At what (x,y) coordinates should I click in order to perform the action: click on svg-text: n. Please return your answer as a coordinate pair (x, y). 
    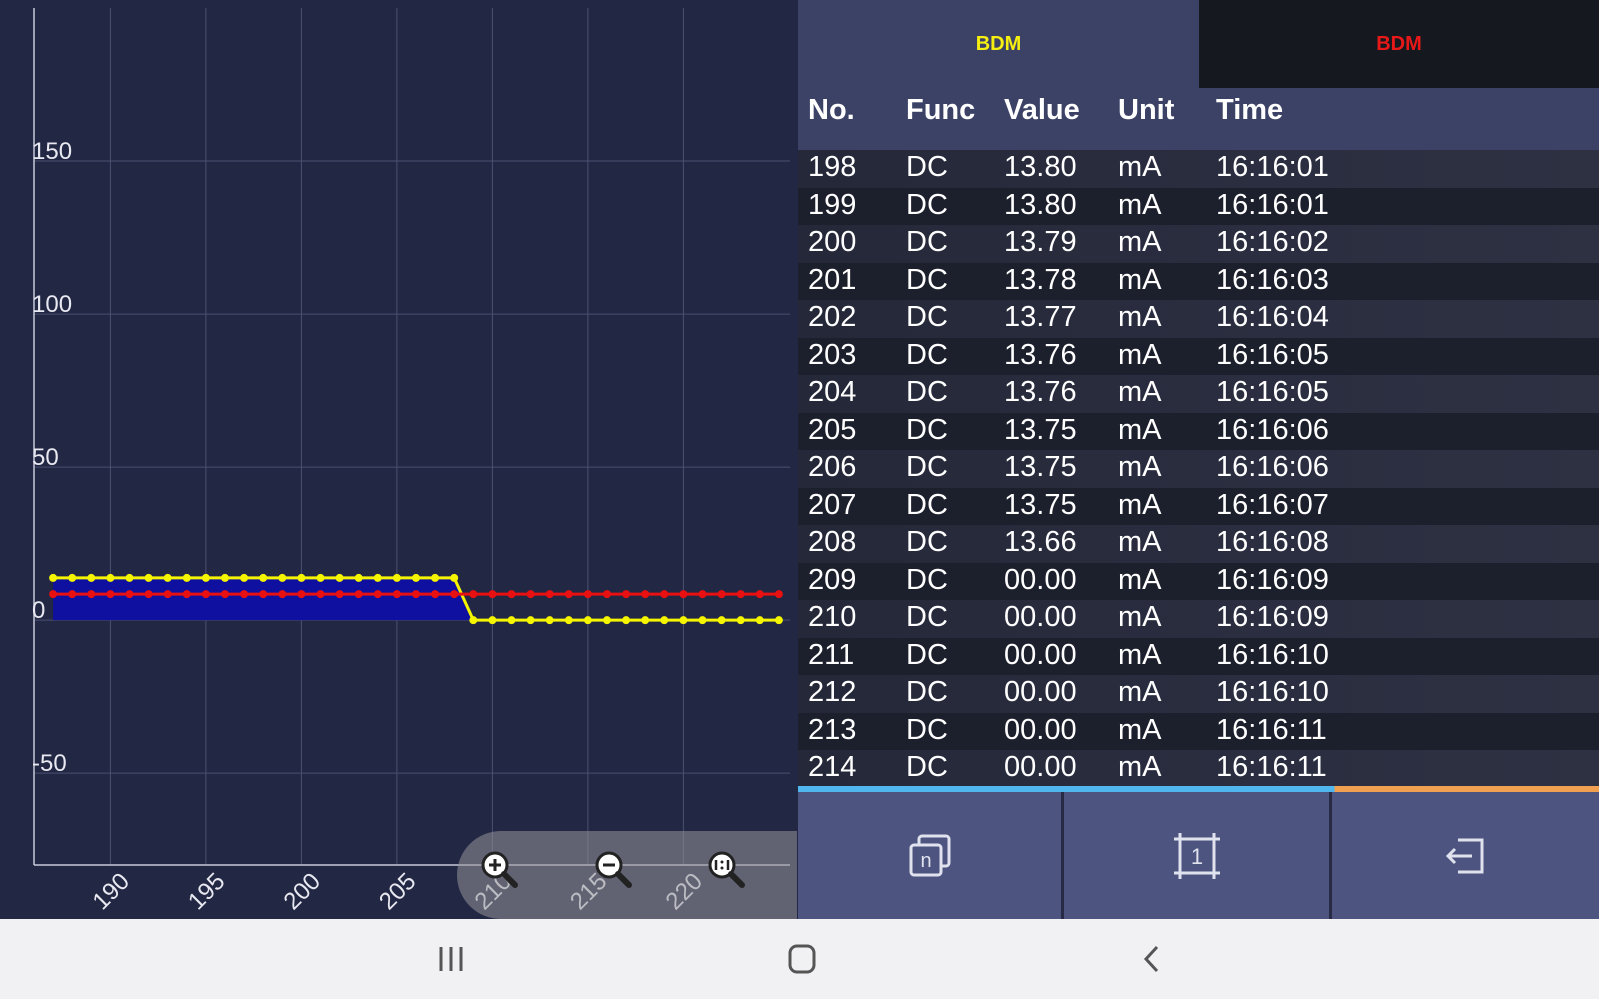
    Looking at the image, I should click on (925, 861).